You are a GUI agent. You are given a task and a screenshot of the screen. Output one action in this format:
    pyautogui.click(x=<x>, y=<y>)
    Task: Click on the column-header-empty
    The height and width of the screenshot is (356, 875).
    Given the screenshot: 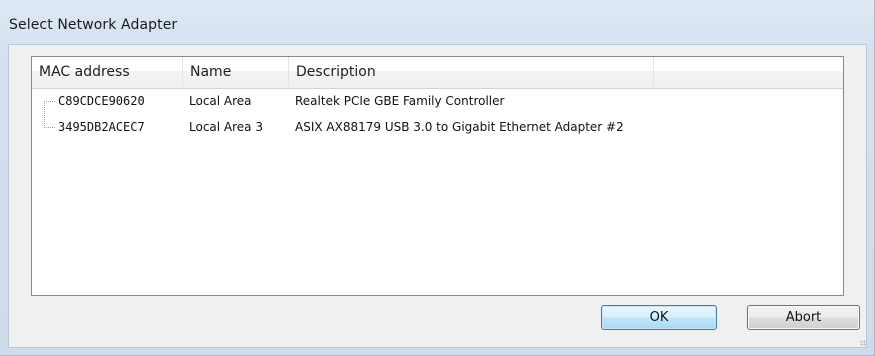 What is the action you would take?
    pyautogui.click(x=748, y=72)
    